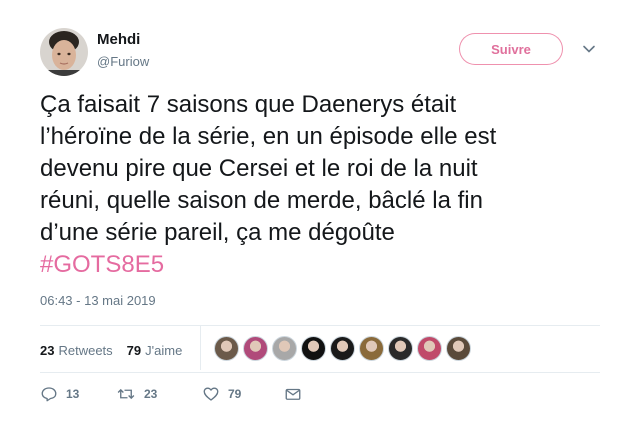 The width and height of the screenshot is (640, 435). What do you see at coordinates (134, 350) in the screenshot?
I see `likes-count: 79` at bounding box center [134, 350].